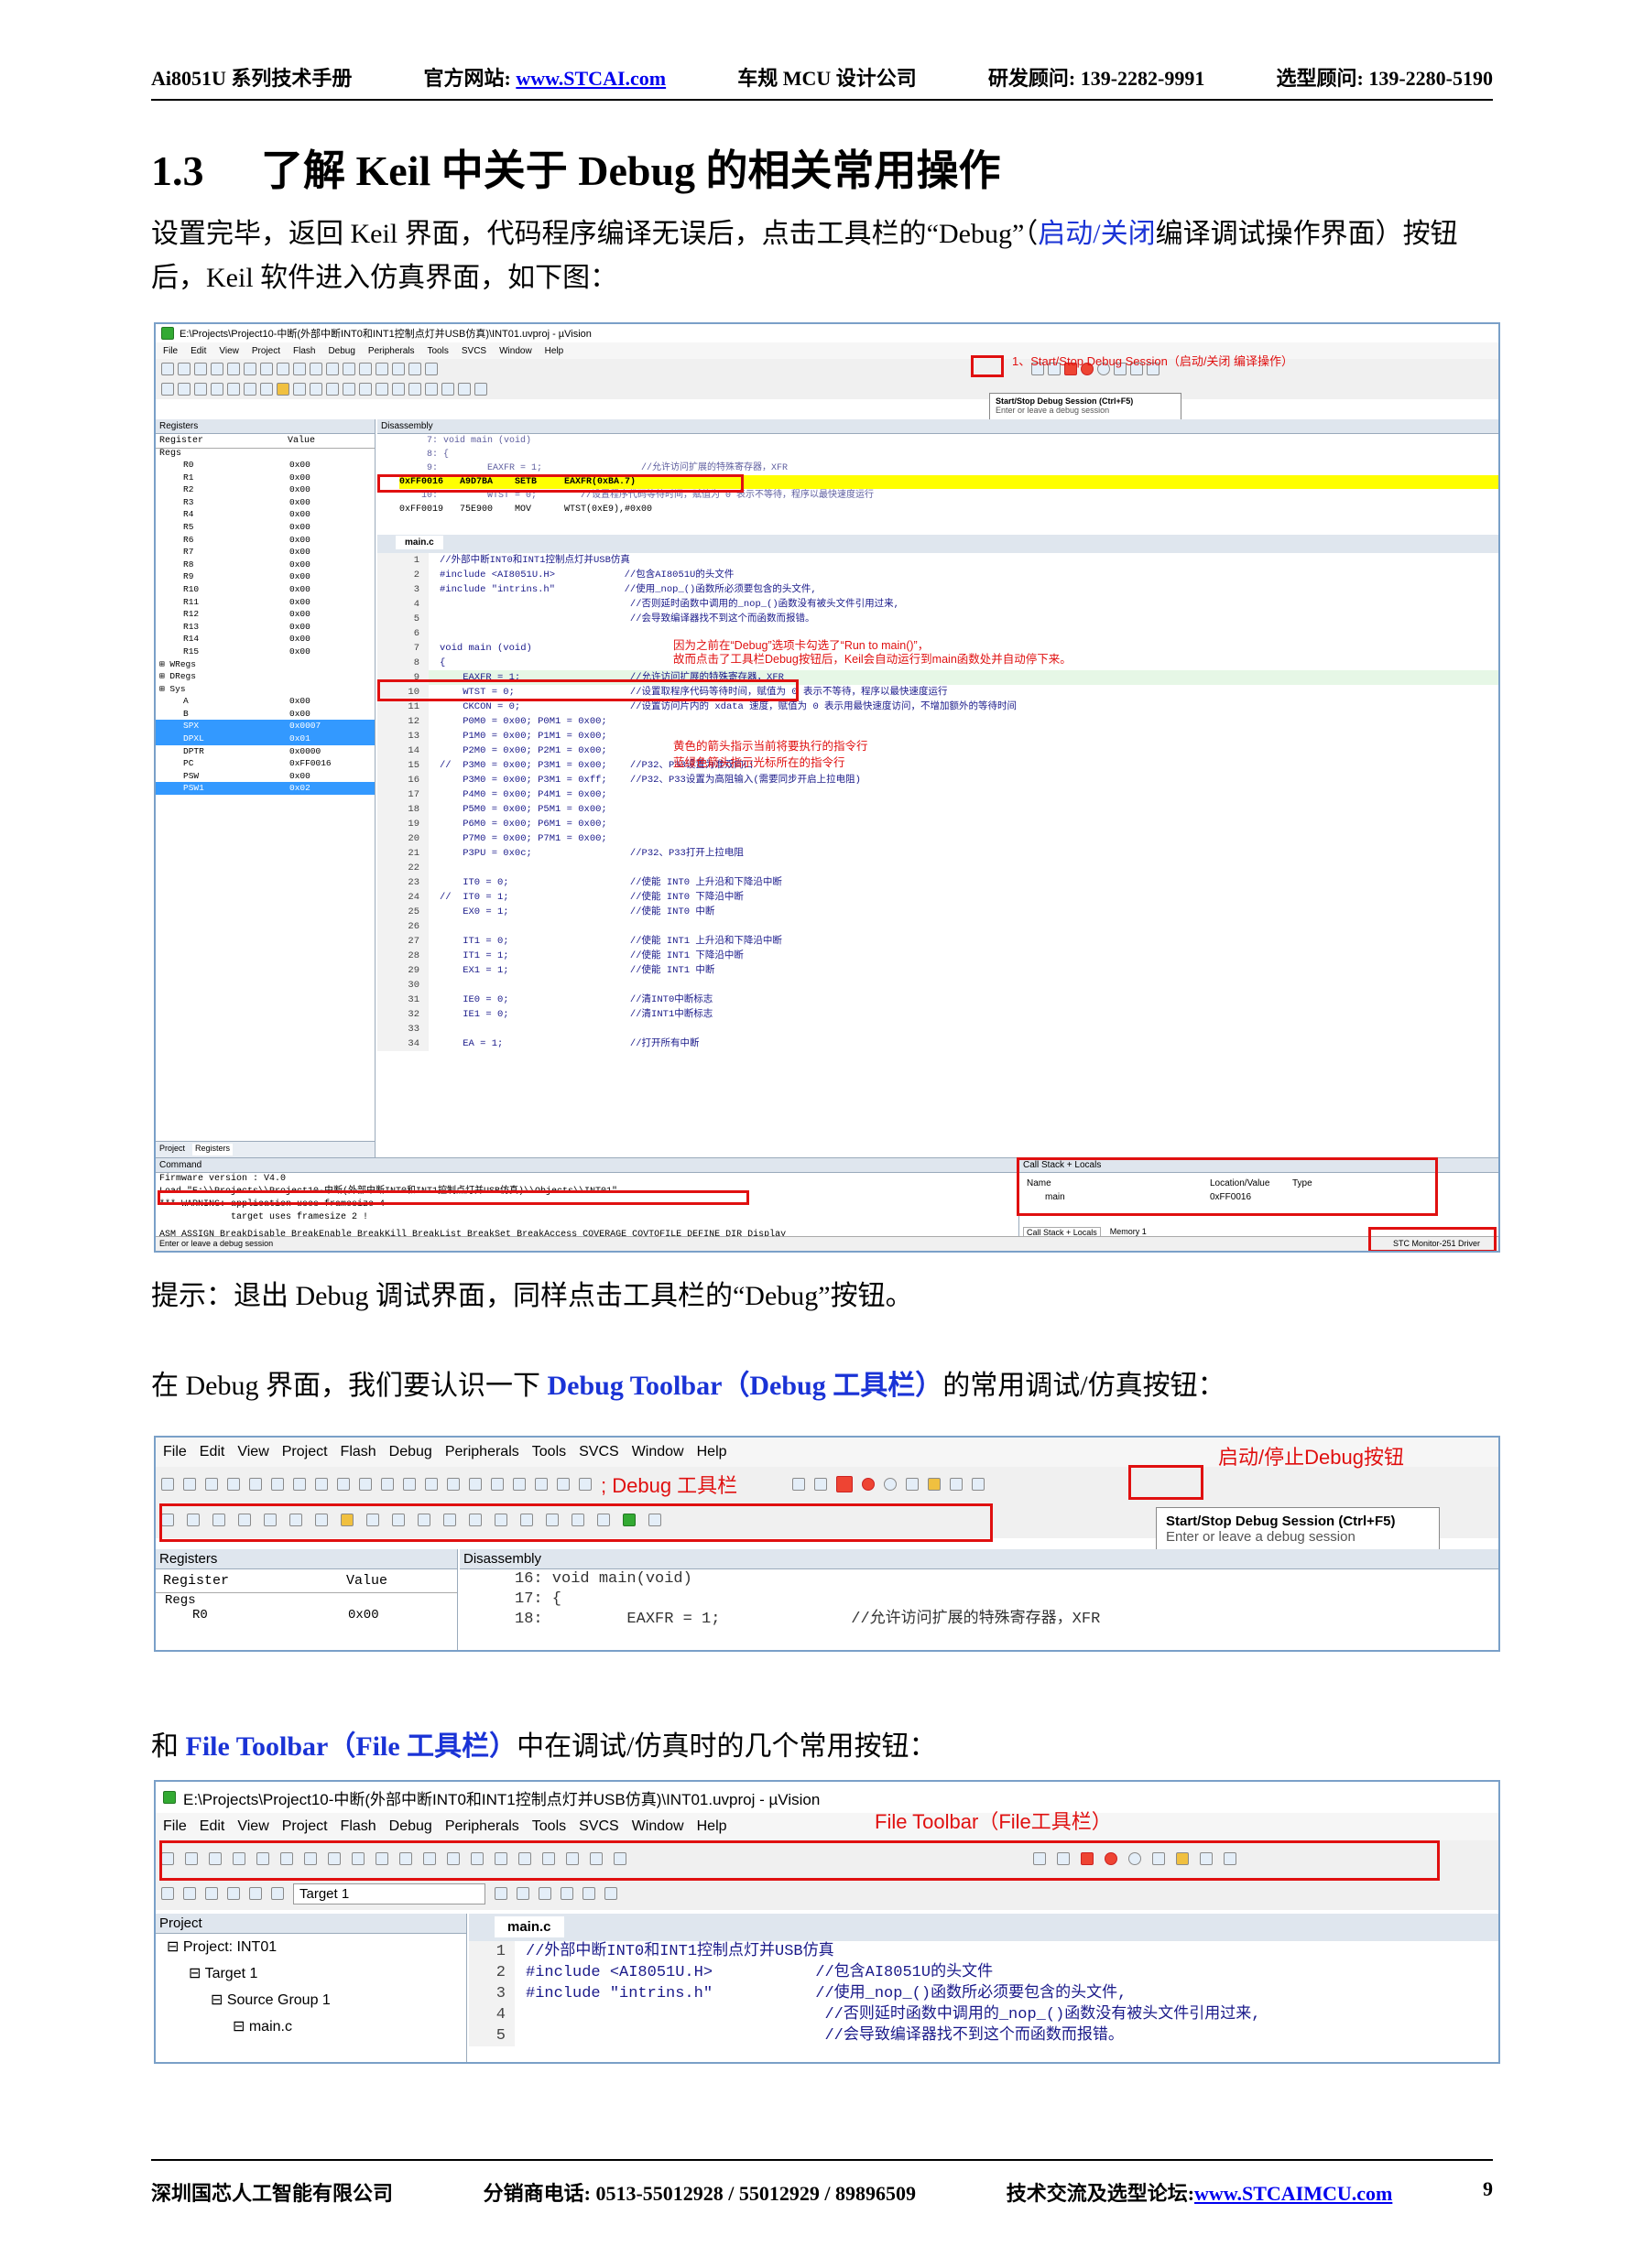  What do you see at coordinates (201, 369) in the screenshot?
I see `save-icon` at bounding box center [201, 369].